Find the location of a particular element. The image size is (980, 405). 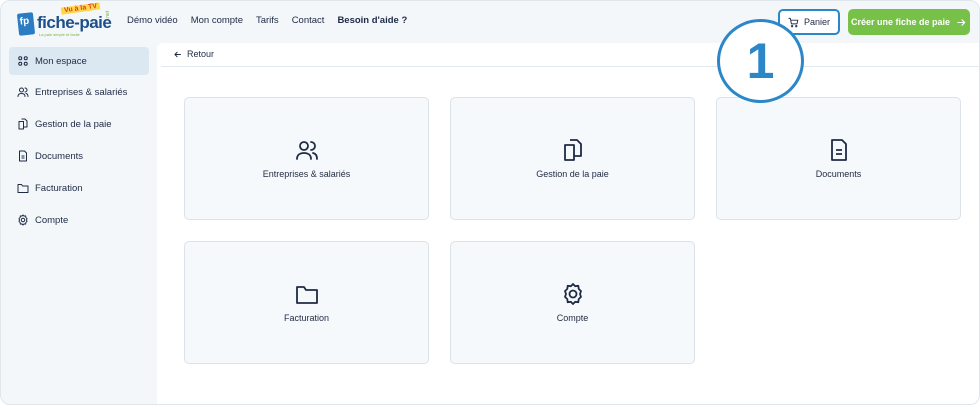

sidebar-item-label: Documents is located at coordinates (59, 156).